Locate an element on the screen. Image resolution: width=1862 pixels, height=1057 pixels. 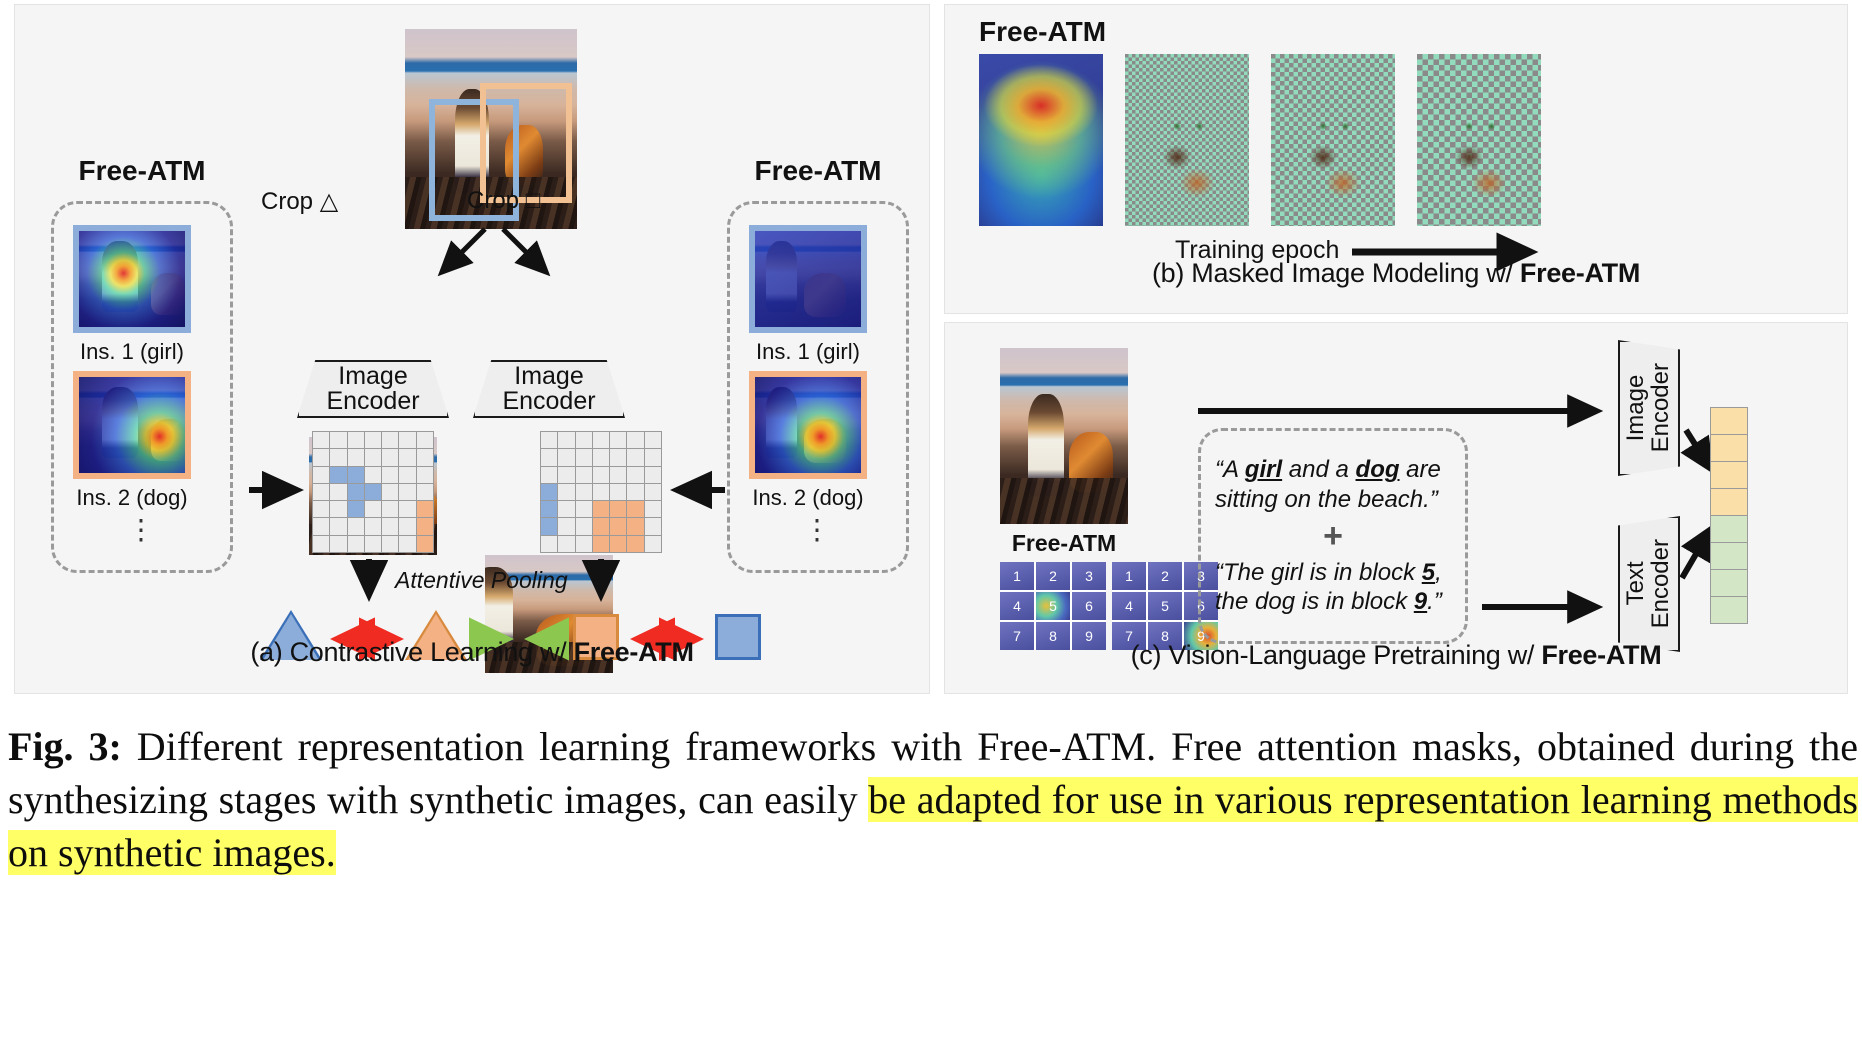
freeatm-title-right: Free-ATM is located at coordinates (818, 170).